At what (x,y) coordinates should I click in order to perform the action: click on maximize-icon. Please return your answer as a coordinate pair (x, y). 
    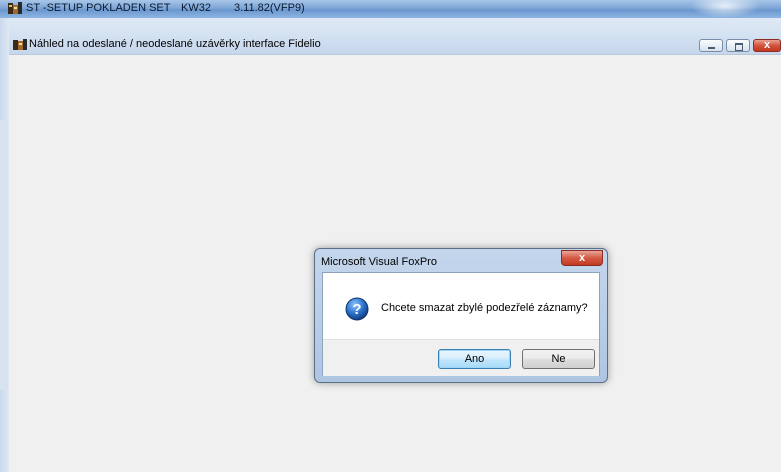
    Looking at the image, I should click on (739, 47).